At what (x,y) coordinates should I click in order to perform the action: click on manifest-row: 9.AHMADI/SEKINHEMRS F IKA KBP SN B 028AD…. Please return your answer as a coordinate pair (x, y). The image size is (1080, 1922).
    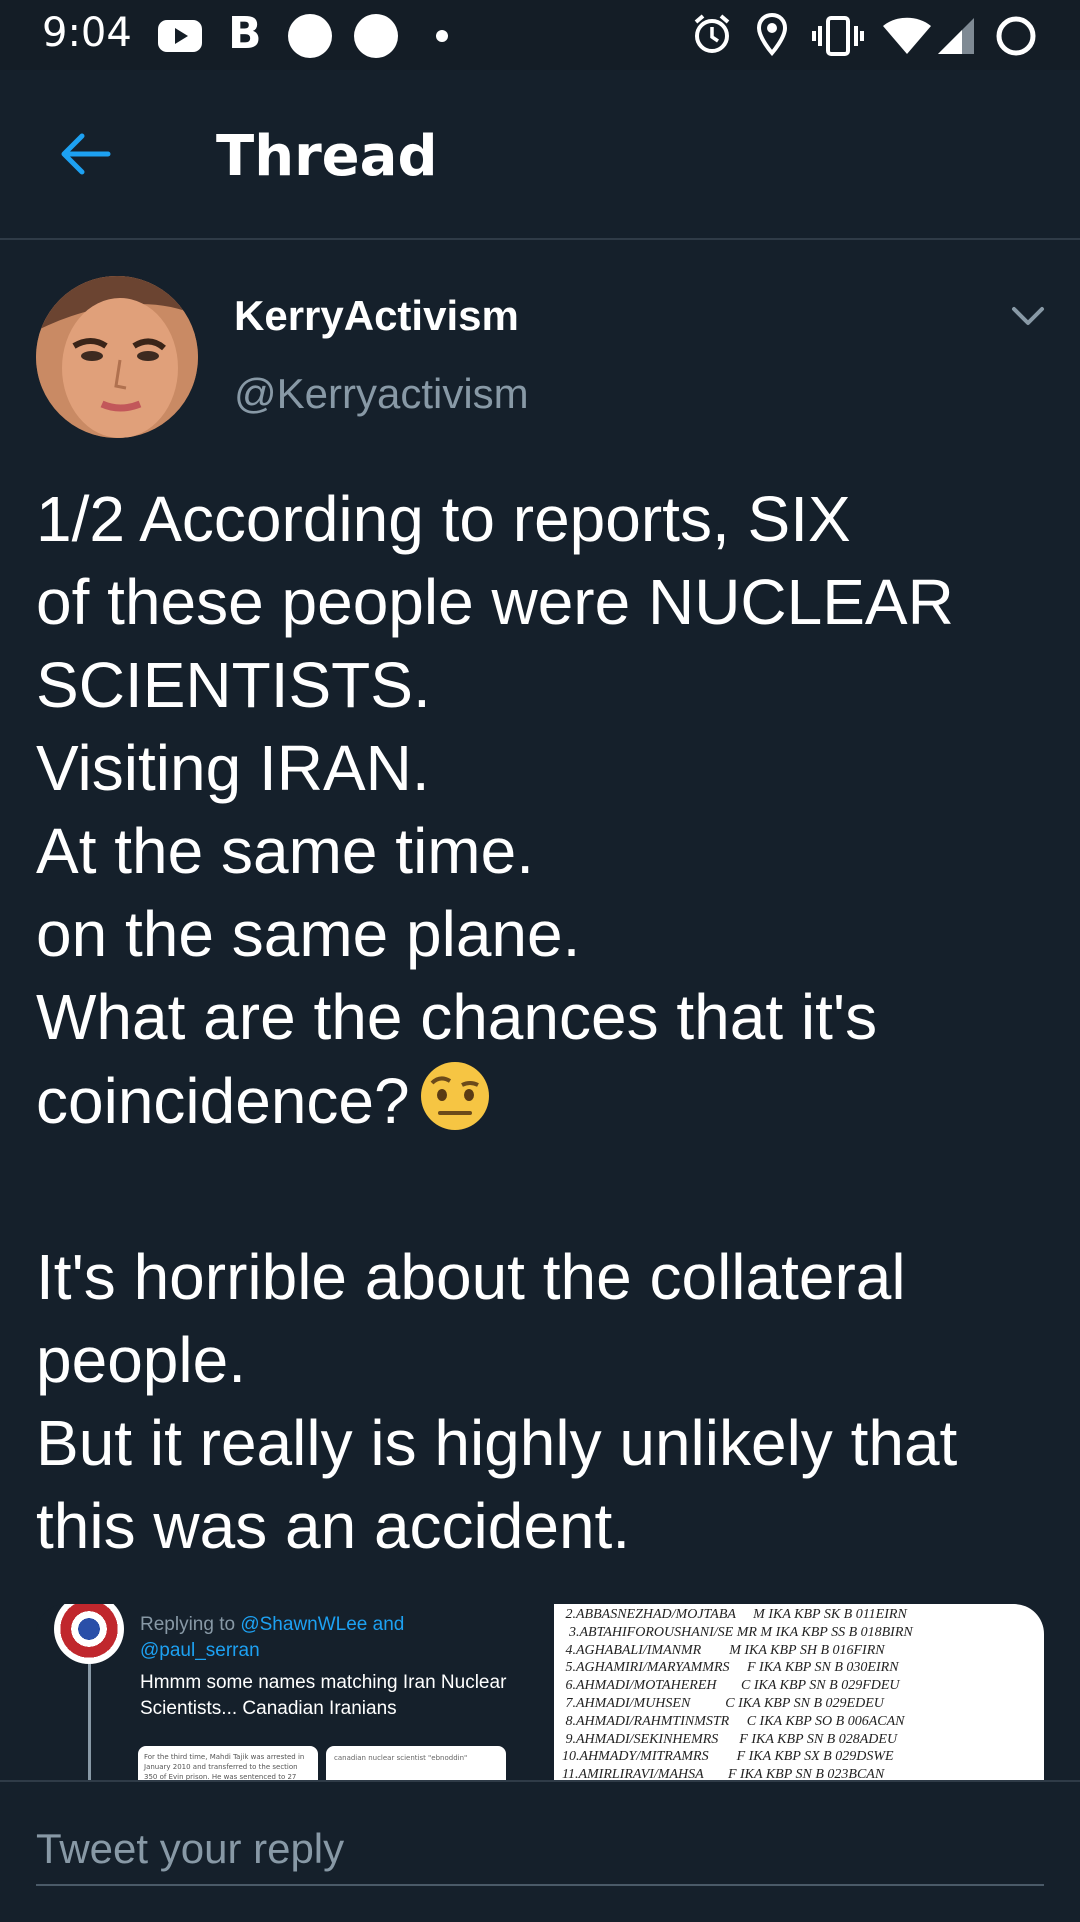
    Looking at the image, I should click on (730, 1739).